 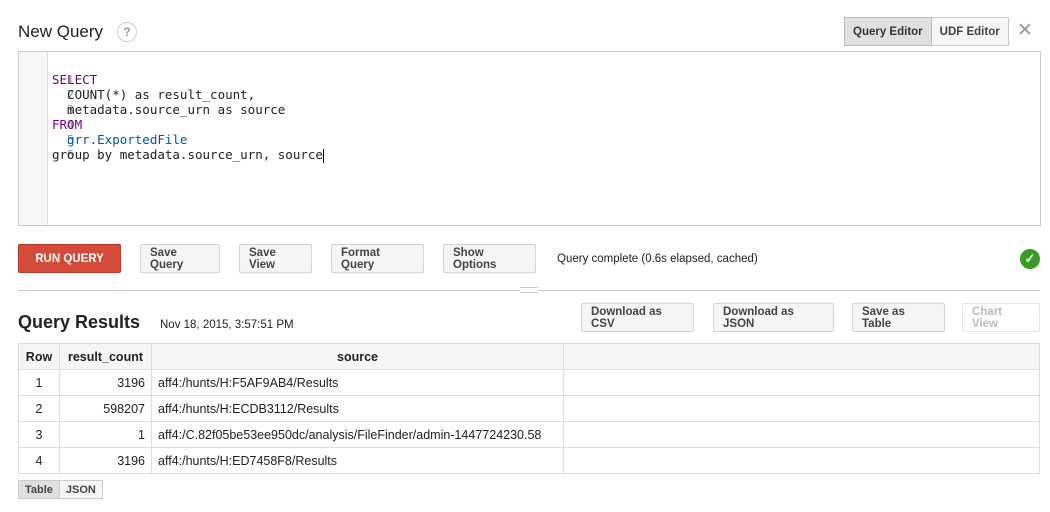 What do you see at coordinates (1025, 31) in the screenshot?
I see `close-icon: ✕` at bounding box center [1025, 31].